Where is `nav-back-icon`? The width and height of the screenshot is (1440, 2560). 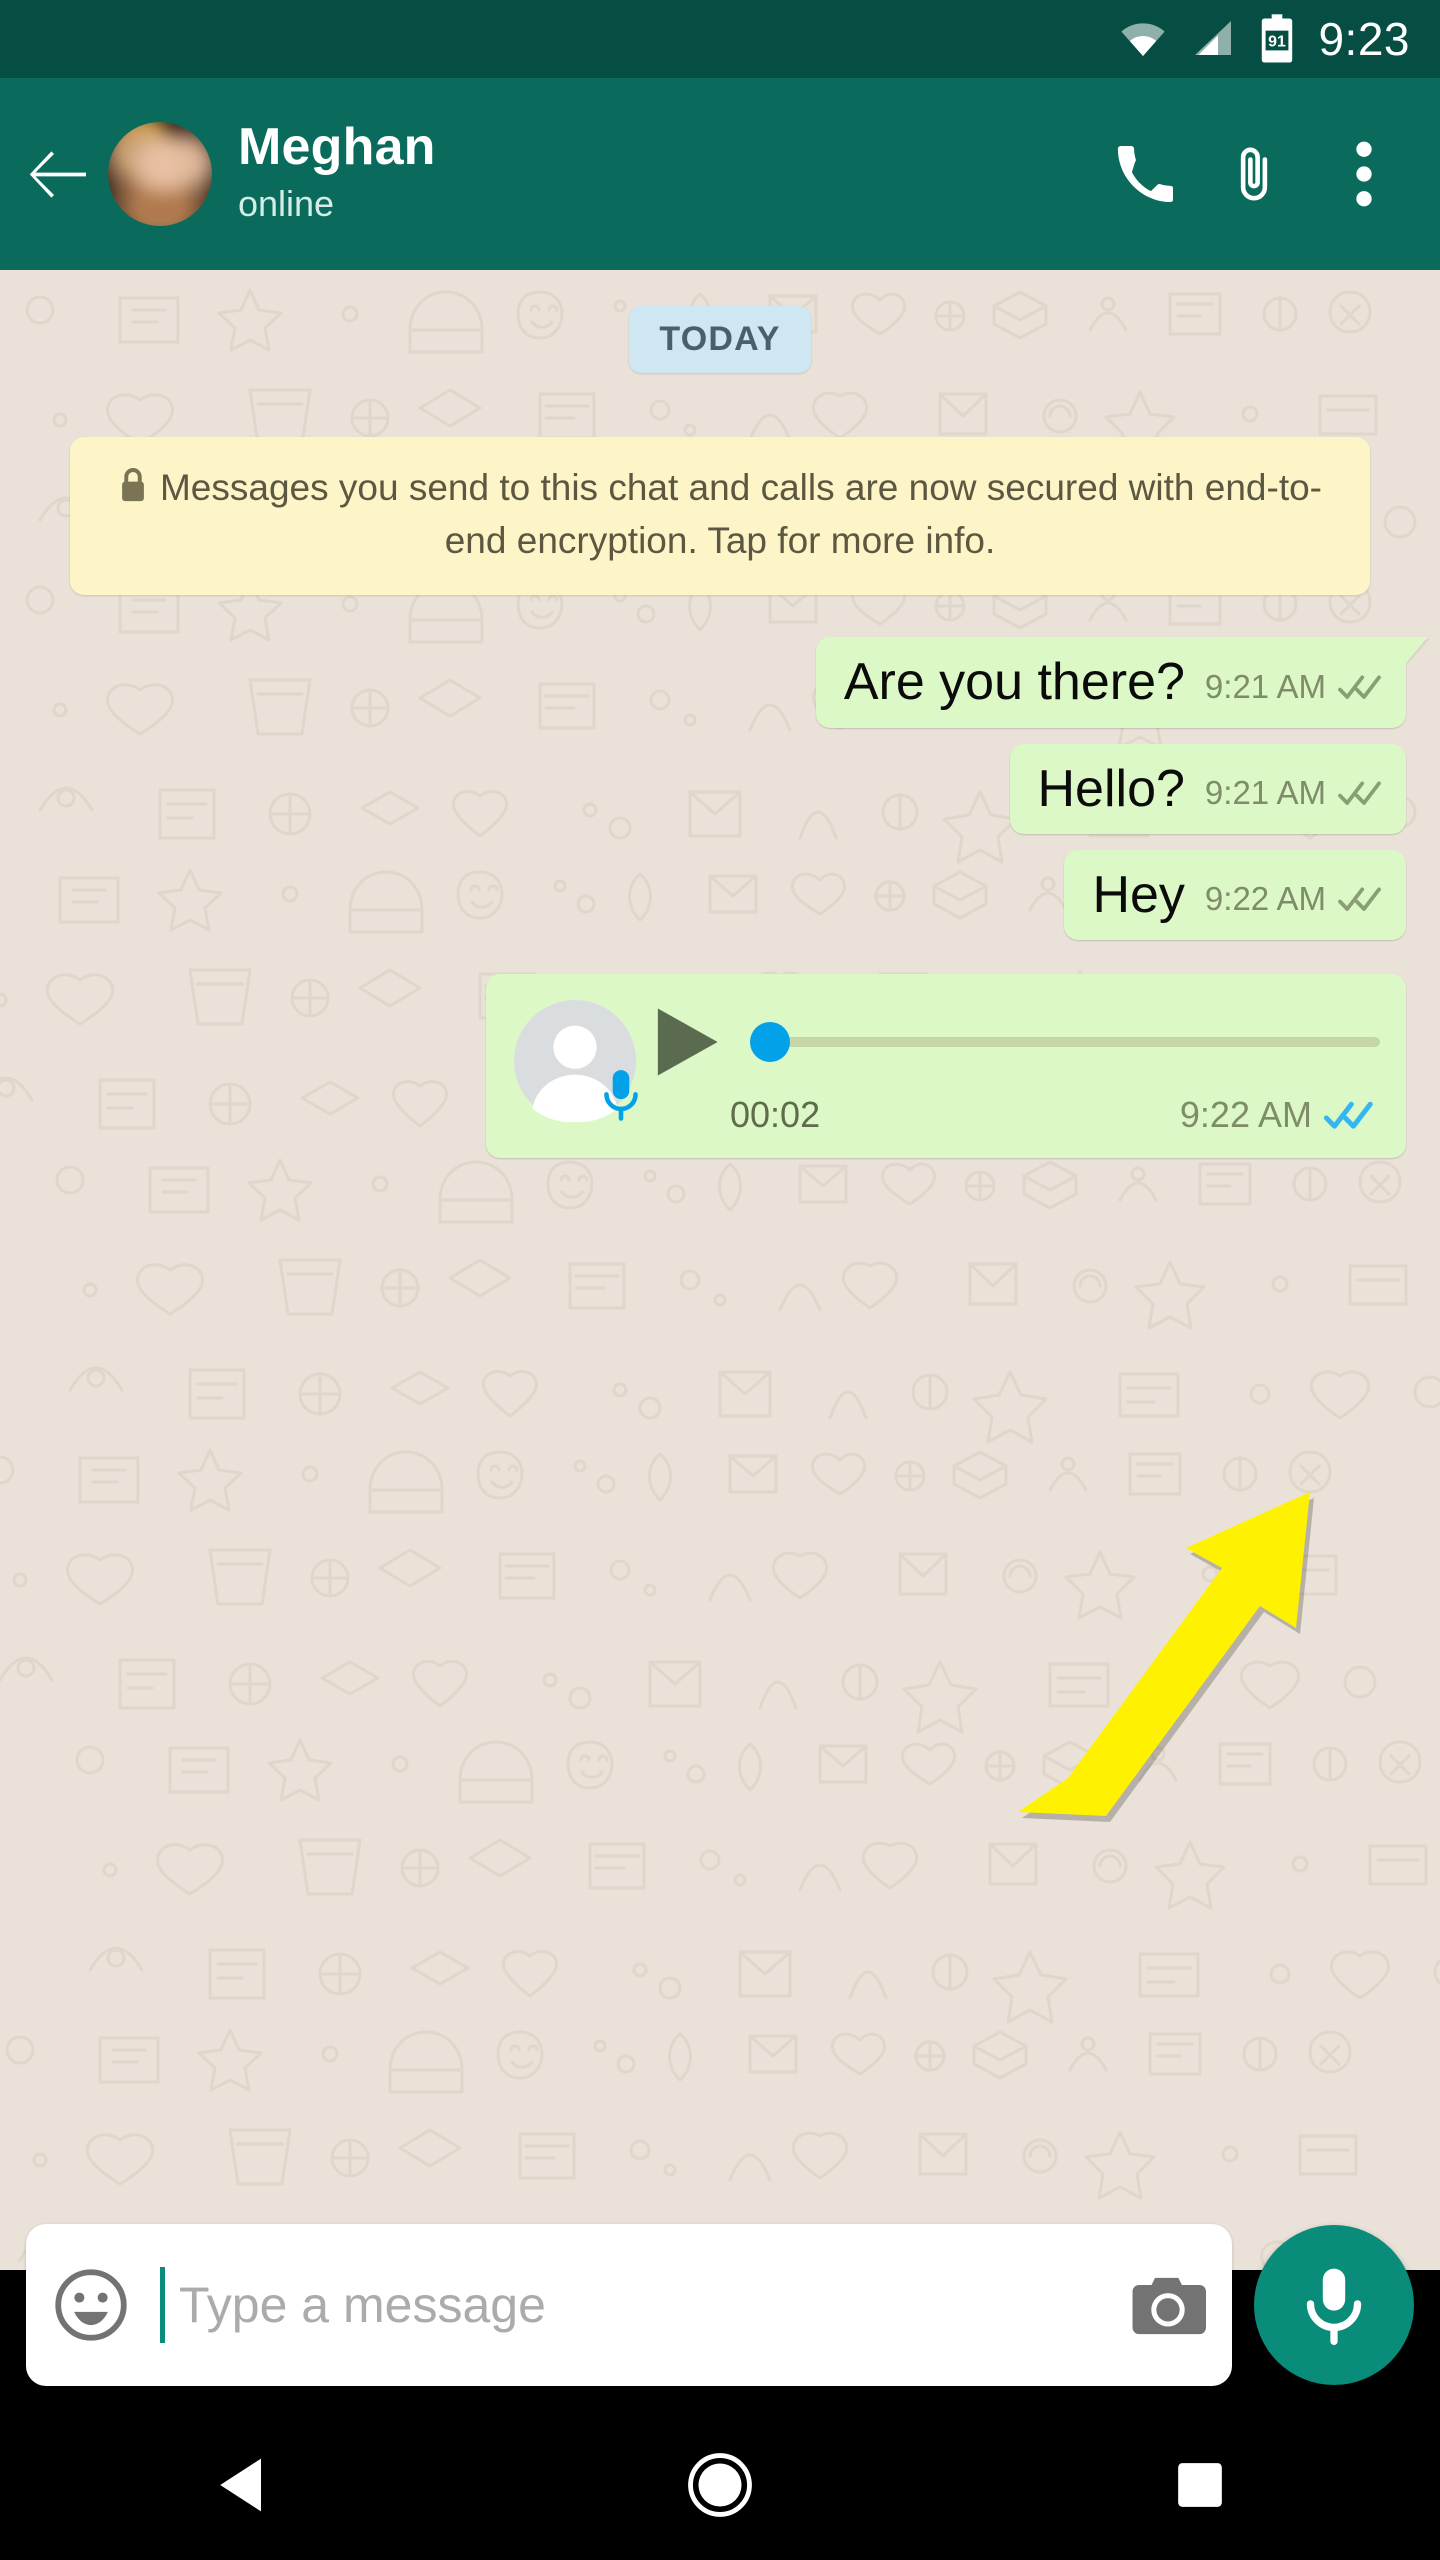
nav-back-icon is located at coordinates (240, 2485).